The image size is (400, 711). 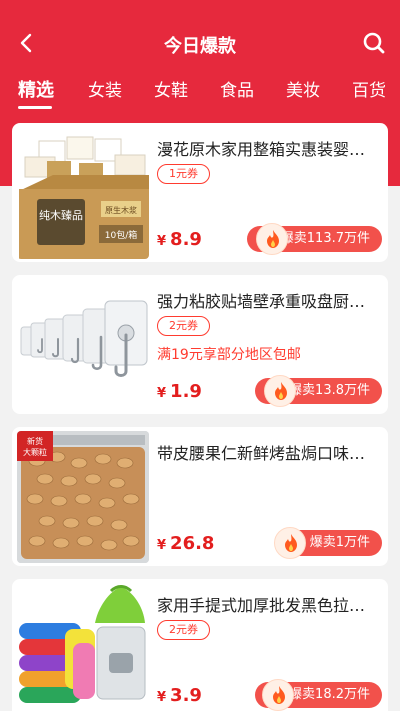 I want to click on category-tabs: 精选 女装 女鞋 食品 美妆 百货, so click(x=200, y=91).